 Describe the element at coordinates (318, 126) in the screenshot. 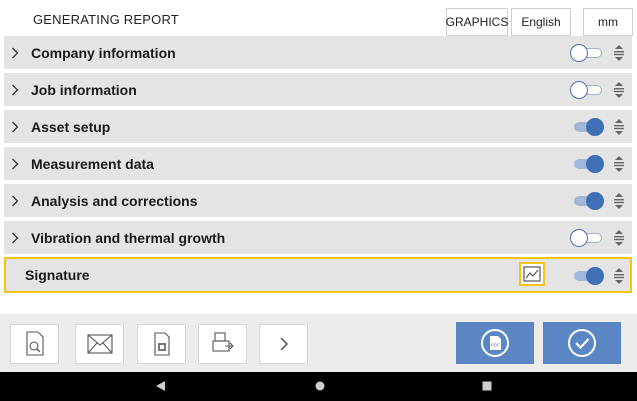

I see `section-row-asset-setup: Asset setup` at that location.